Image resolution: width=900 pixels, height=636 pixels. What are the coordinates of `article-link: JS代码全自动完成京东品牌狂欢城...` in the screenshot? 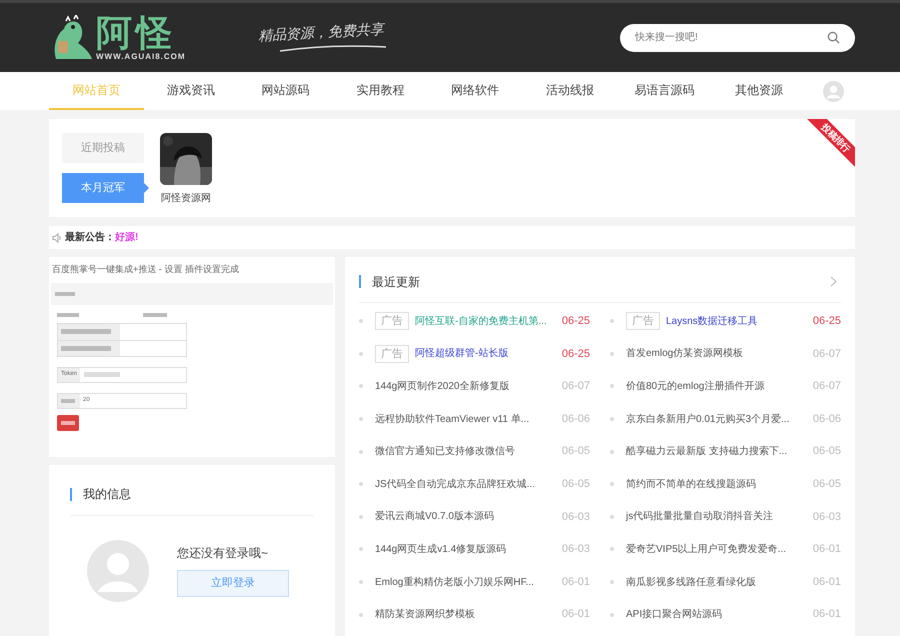 It's located at (455, 484).